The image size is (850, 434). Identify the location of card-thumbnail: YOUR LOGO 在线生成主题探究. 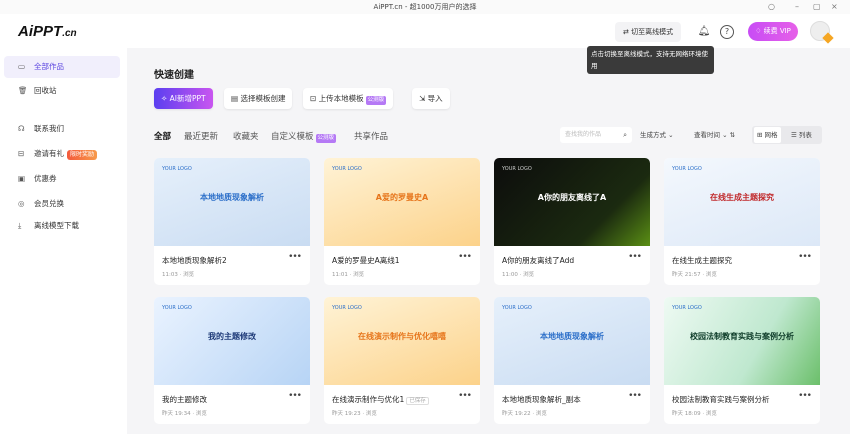
(742, 202).